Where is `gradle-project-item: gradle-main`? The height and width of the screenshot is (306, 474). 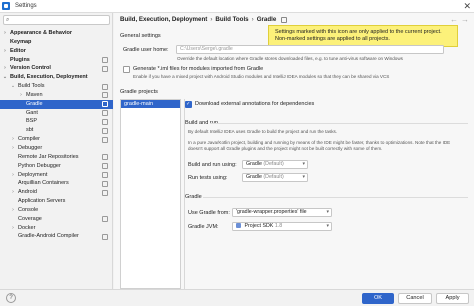
gradle-project-item: gradle-main is located at coordinates (150, 104).